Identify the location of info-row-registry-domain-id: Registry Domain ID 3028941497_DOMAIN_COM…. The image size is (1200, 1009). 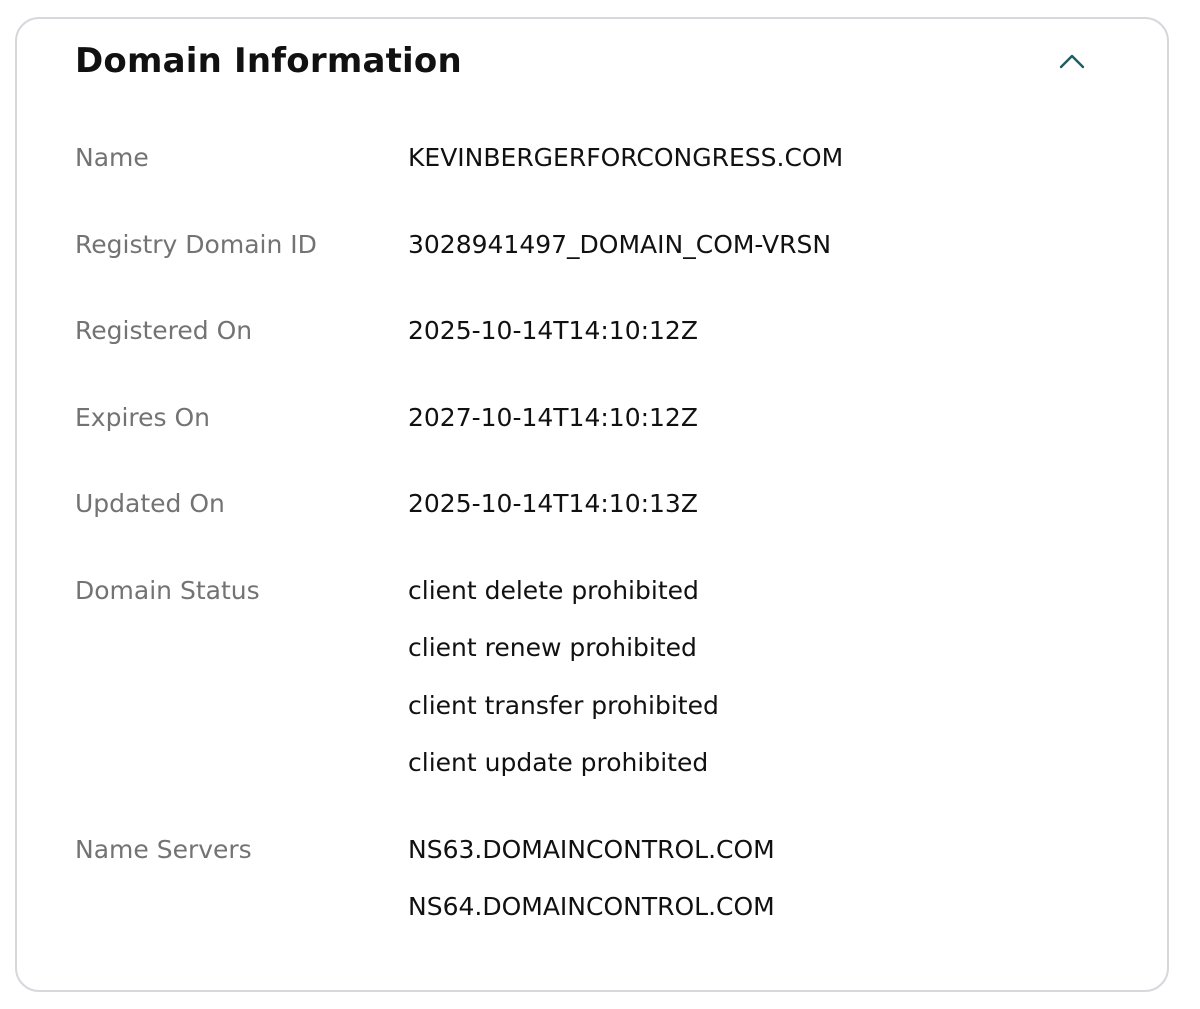
(605, 245).